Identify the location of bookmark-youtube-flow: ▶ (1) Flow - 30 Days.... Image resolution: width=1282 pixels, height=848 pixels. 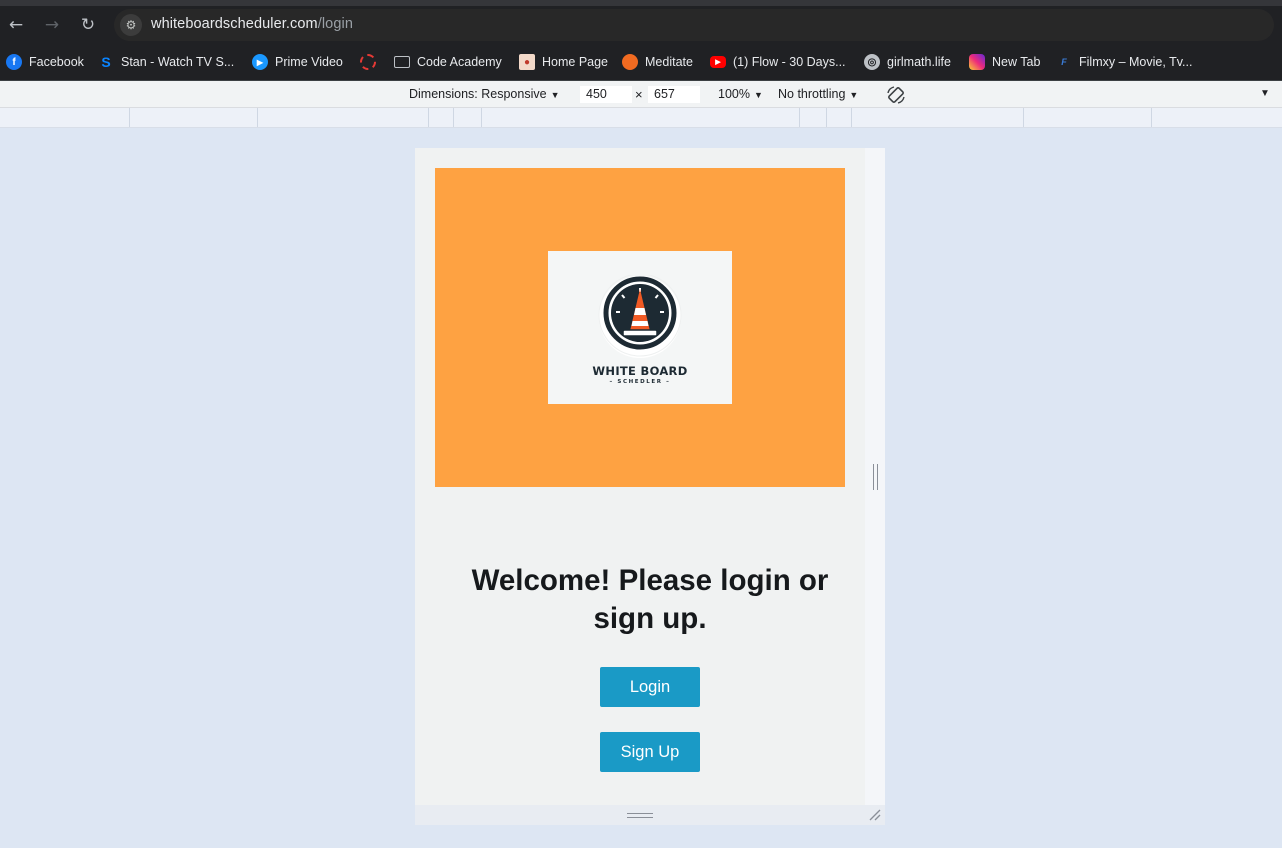
(778, 62).